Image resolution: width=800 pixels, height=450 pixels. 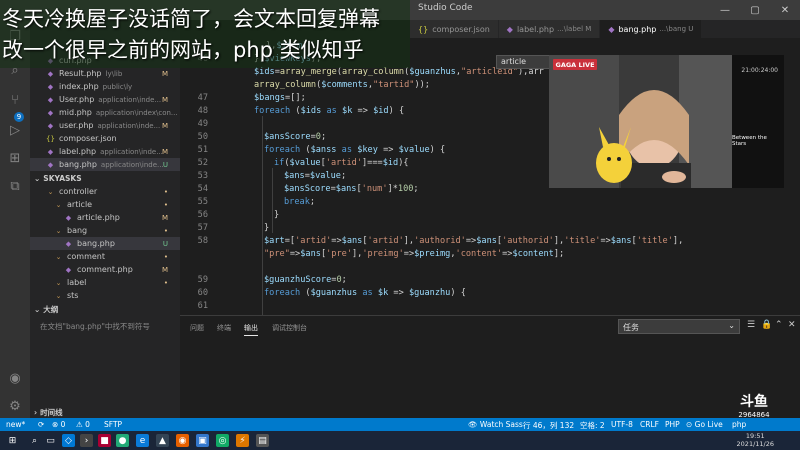 What do you see at coordinates (78, 164) in the screenshot?
I see `file-name: bang.php` at bounding box center [78, 164].